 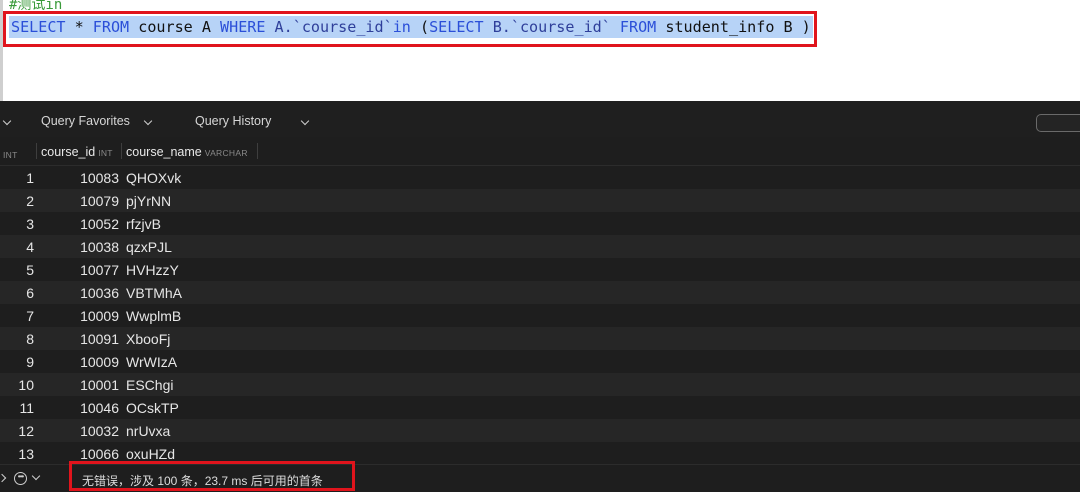 I want to click on table-row: 9 10009 WrWIzA, so click(x=540, y=361).